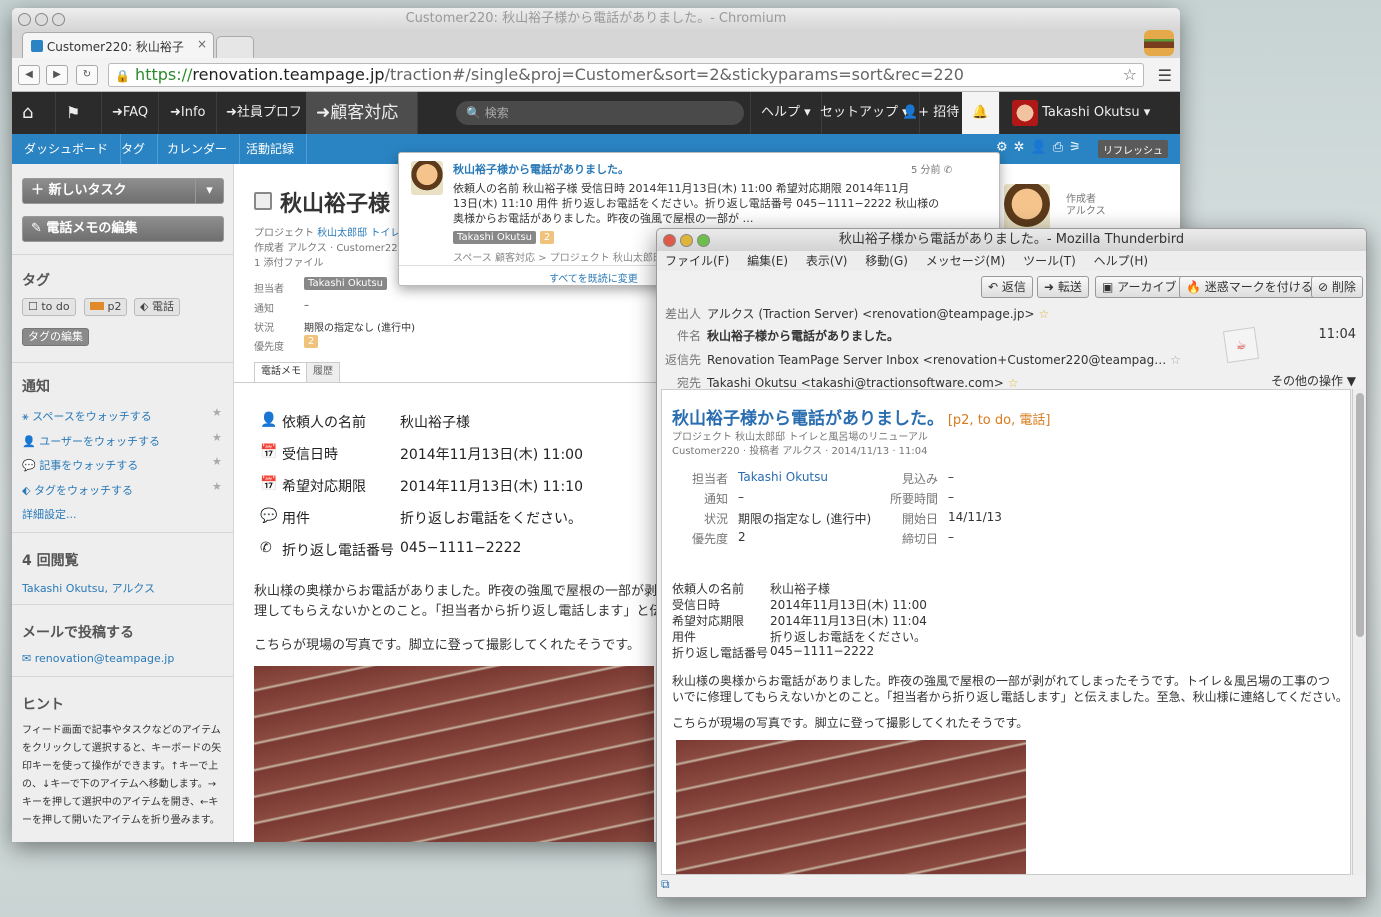 The image size is (1381, 917). Describe the element at coordinates (1249, 287) in the screenshot. I see `junk-button: 🔥 迷惑マークを付ける` at that location.